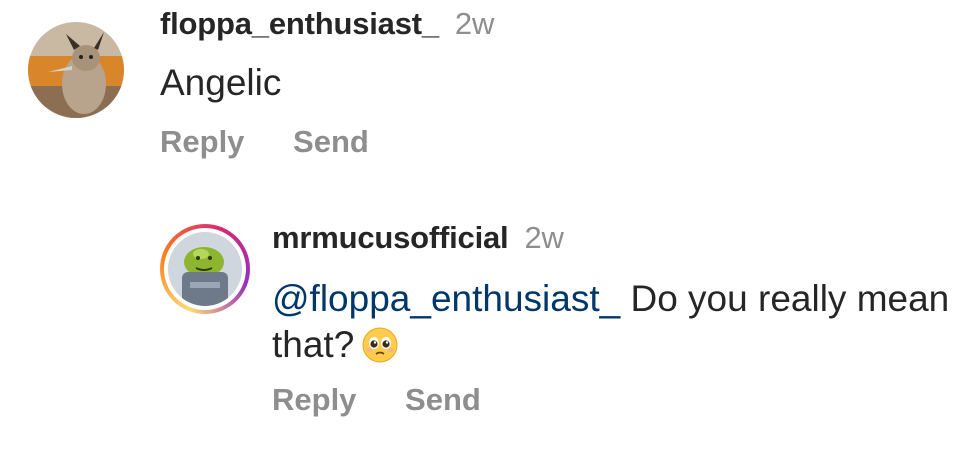 The width and height of the screenshot is (980, 449). Describe the element at coordinates (313, 344) in the screenshot. I see `comment-text-line2: that?` at that location.